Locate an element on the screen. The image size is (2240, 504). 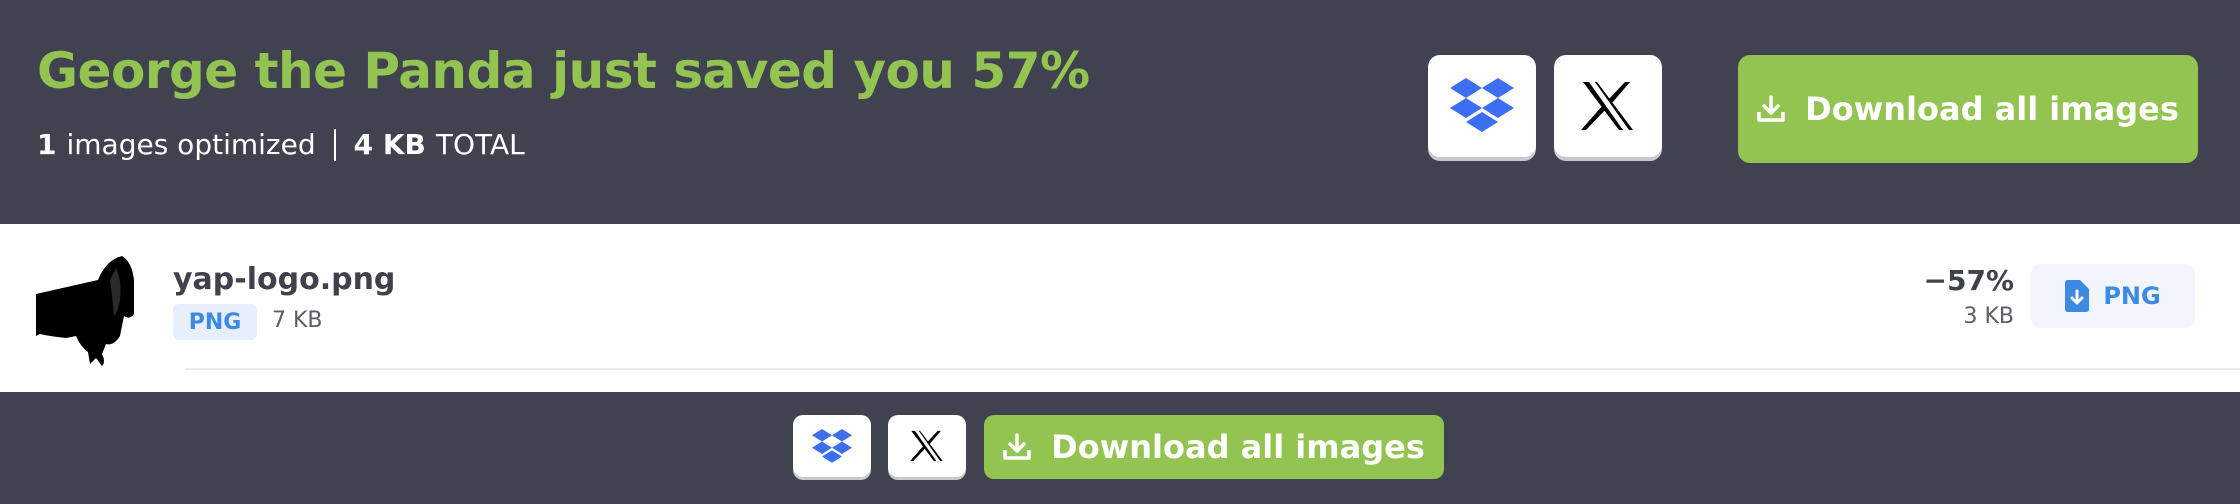
summary-stats: 1 images optimized 4 KB TOTAL is located at coordinates (281, 144).